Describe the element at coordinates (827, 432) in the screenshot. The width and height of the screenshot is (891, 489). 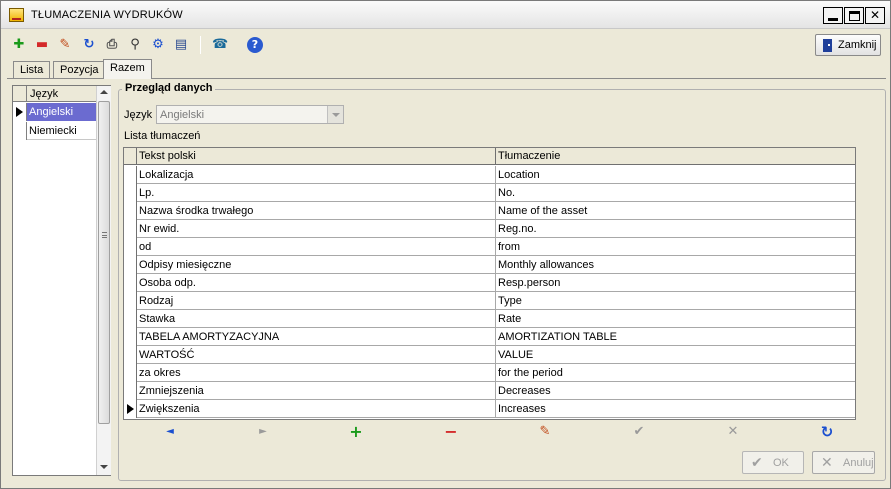
I see `nav-refresh-button: ↻` at that location.